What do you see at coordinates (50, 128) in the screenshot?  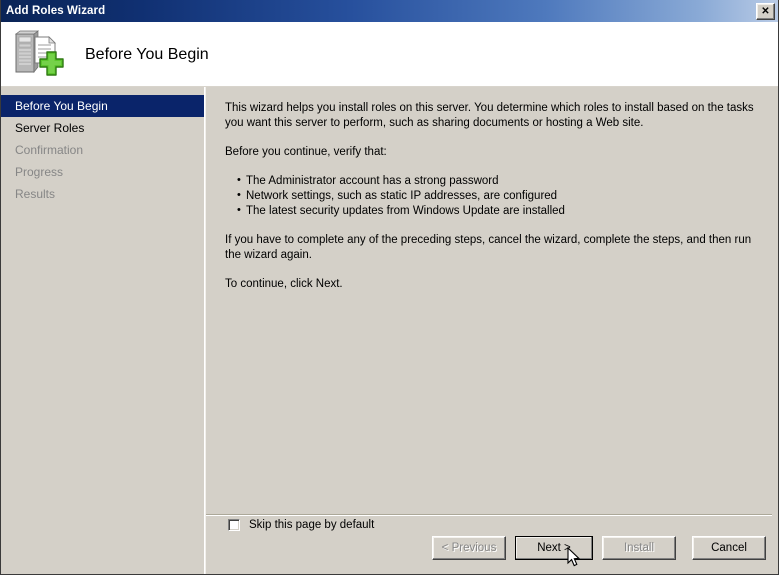 I see `sidebar-item-label: Server Roles` at bounding box center [50, 128].